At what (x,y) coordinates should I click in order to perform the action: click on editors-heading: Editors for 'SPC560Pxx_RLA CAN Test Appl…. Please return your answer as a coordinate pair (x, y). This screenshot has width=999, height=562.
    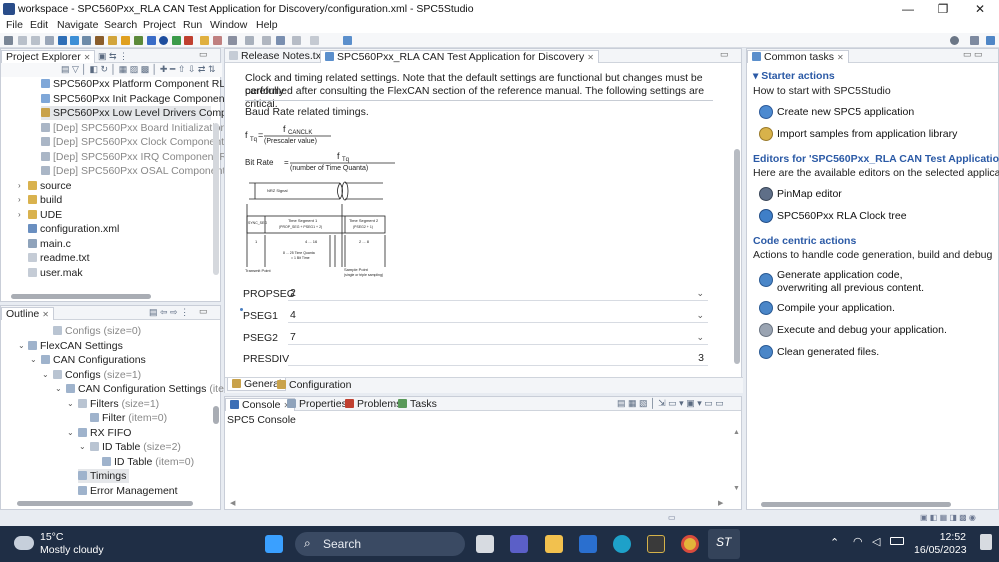
    Looking at the image, I should click on (876, 159).